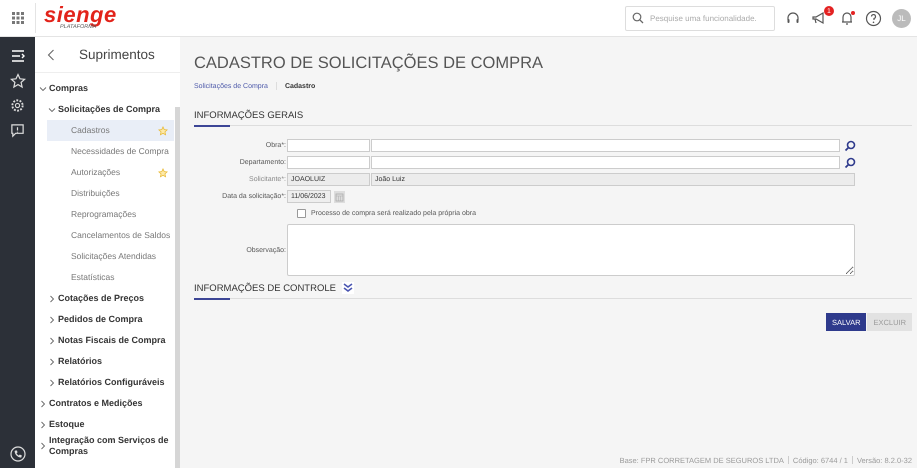 This screenshot has width=917, height=468. Describe the element at coordinates (117, 54) in the screenshot. I see `sidebar-title: Suprimentos` at that location.